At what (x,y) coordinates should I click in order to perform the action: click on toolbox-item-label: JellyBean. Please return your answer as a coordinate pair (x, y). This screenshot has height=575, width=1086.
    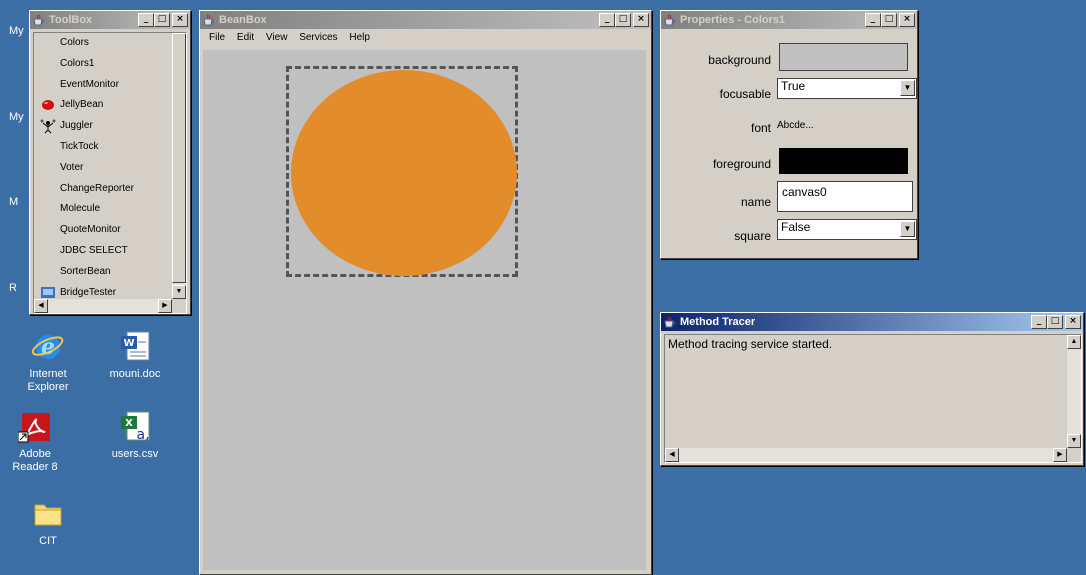
    Looking at the image, I should click on (82, 105).